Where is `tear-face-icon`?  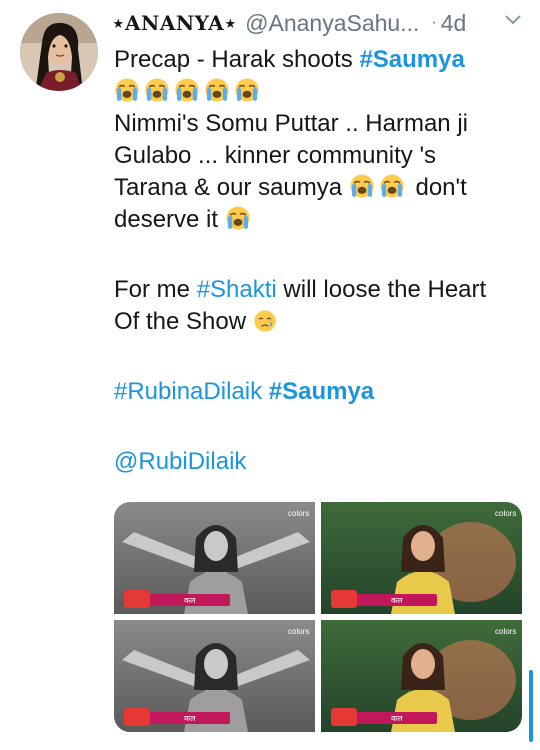
tear-face-icon is located at coordinates (267, 321).